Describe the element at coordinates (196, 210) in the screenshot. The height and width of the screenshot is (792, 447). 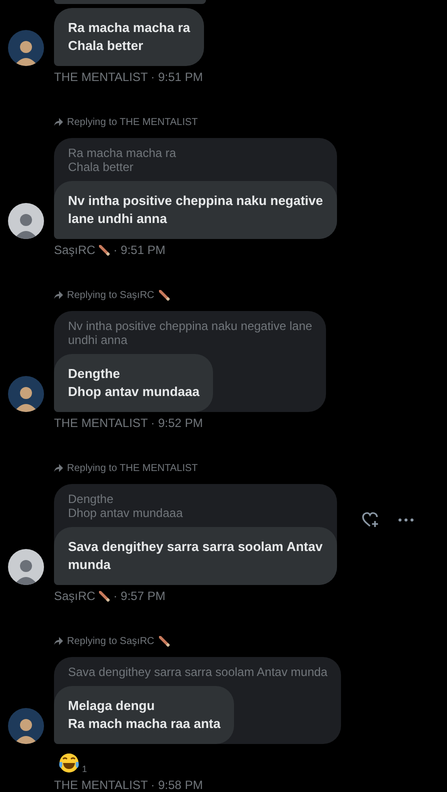
I see `message-bubble: Nv intha positive cheppina naku negative lane undhi anna` at that location.